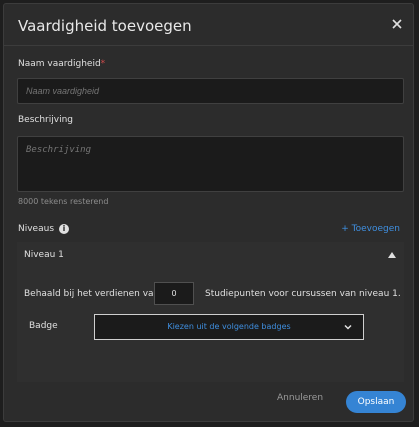 Image resolution: width=419 pixels, height=427 pixels. I want to click on chars-remaining: 8000 tekens resterend, so click(63, 201).